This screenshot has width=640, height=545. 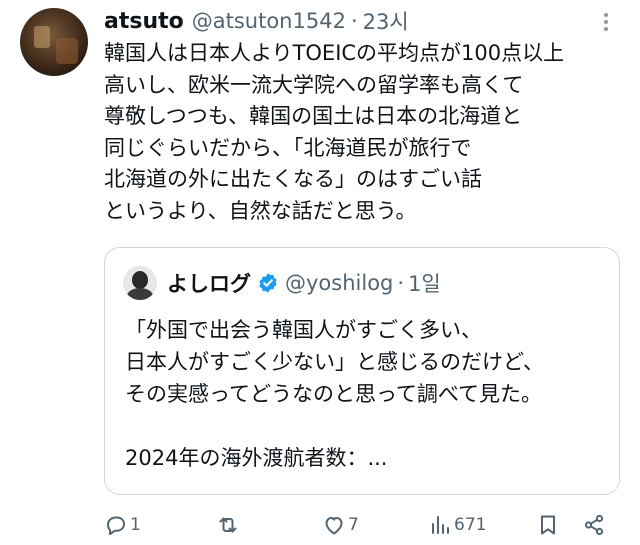 I want to click on reply-button: 1, so click(x=122, y=525).